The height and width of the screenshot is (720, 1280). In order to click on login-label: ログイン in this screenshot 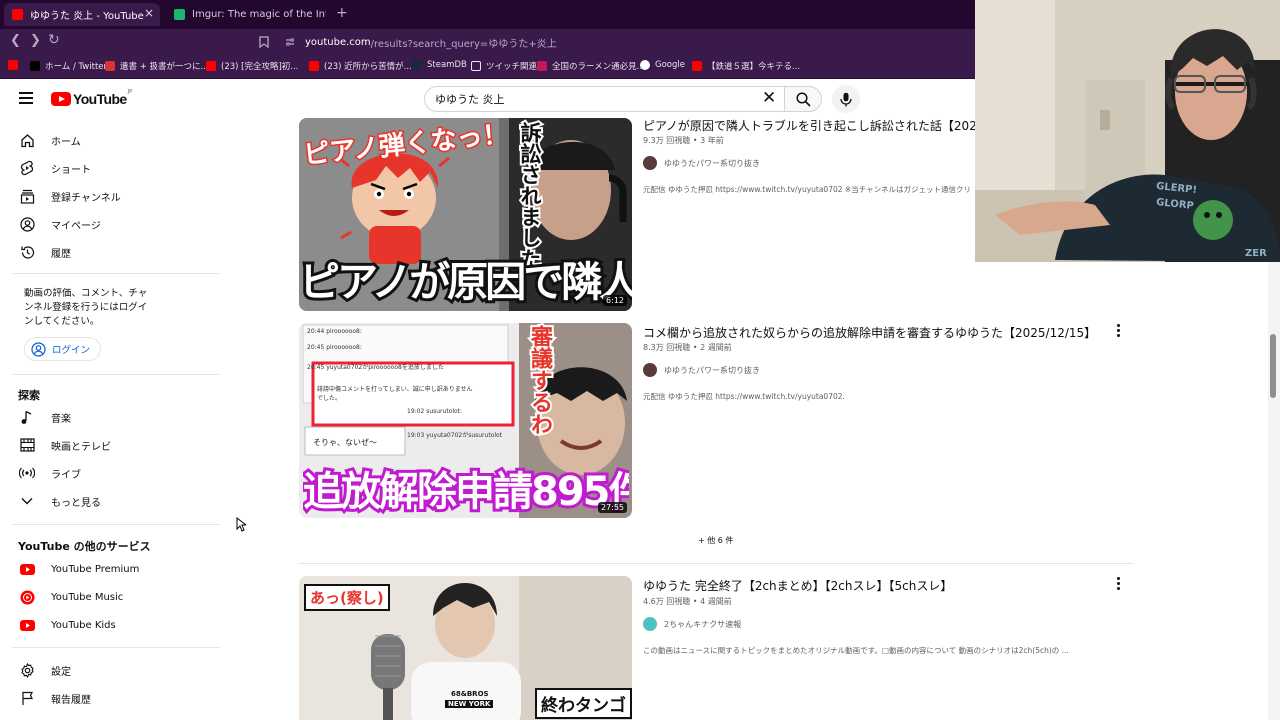, I will do `click(71, 350)`.